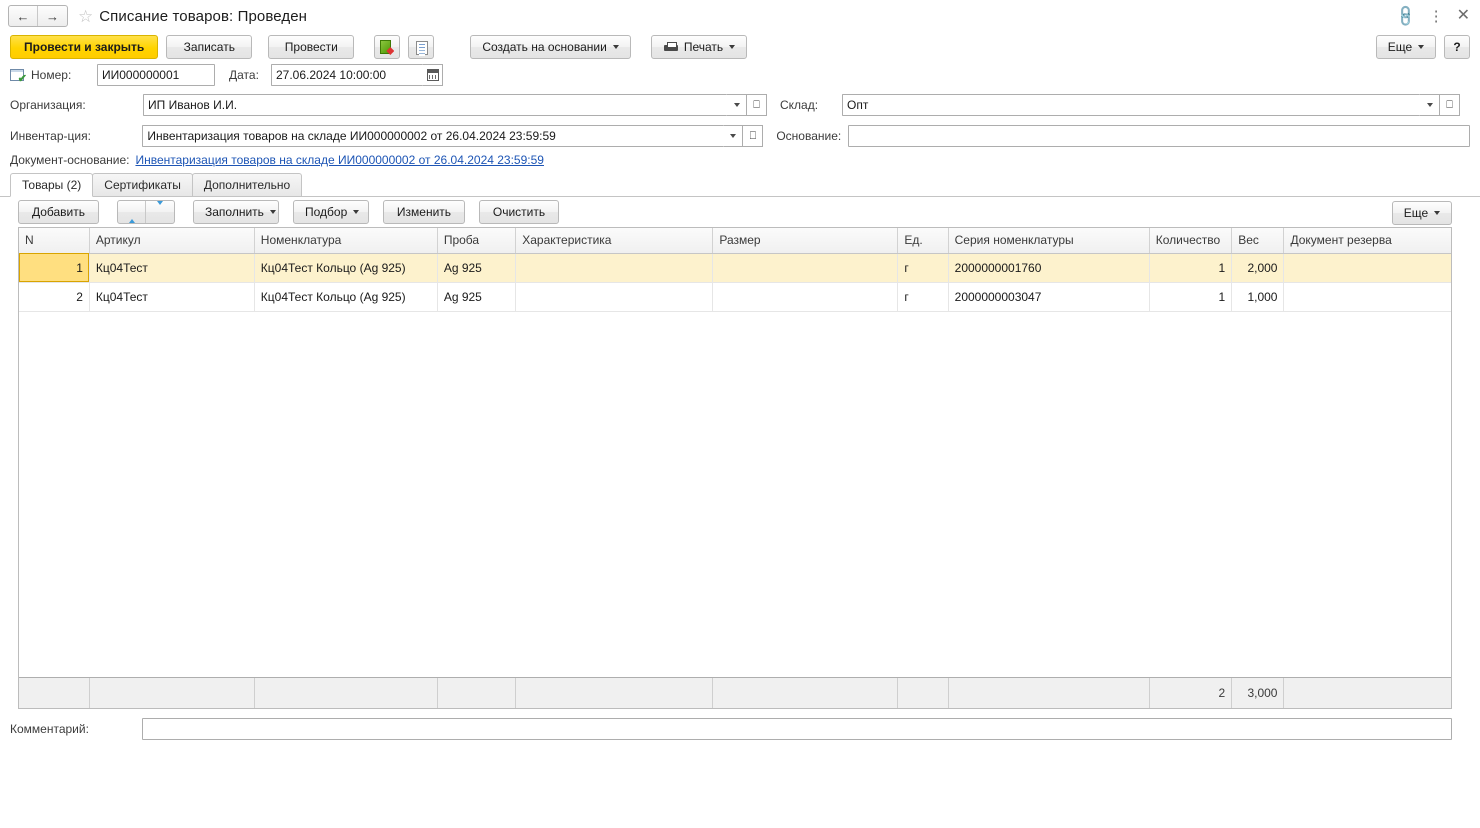 This screenshot has width=1480, height=828. I want to click on close-icon: ✕, so click(1463, 16).